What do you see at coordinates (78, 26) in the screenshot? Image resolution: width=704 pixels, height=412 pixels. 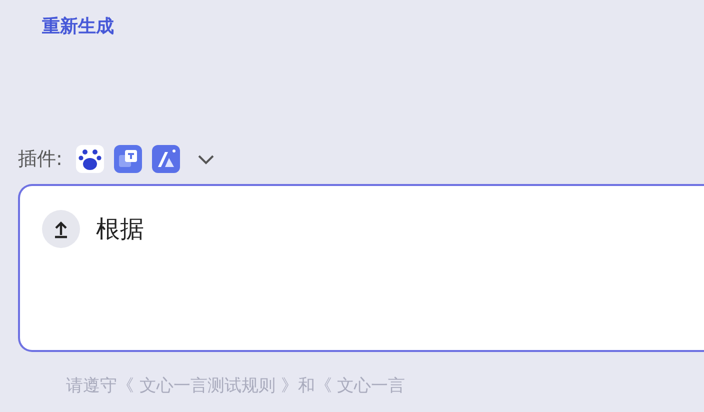 I see `regenerate-link: 重新生成` at bounding box center [78, 26].